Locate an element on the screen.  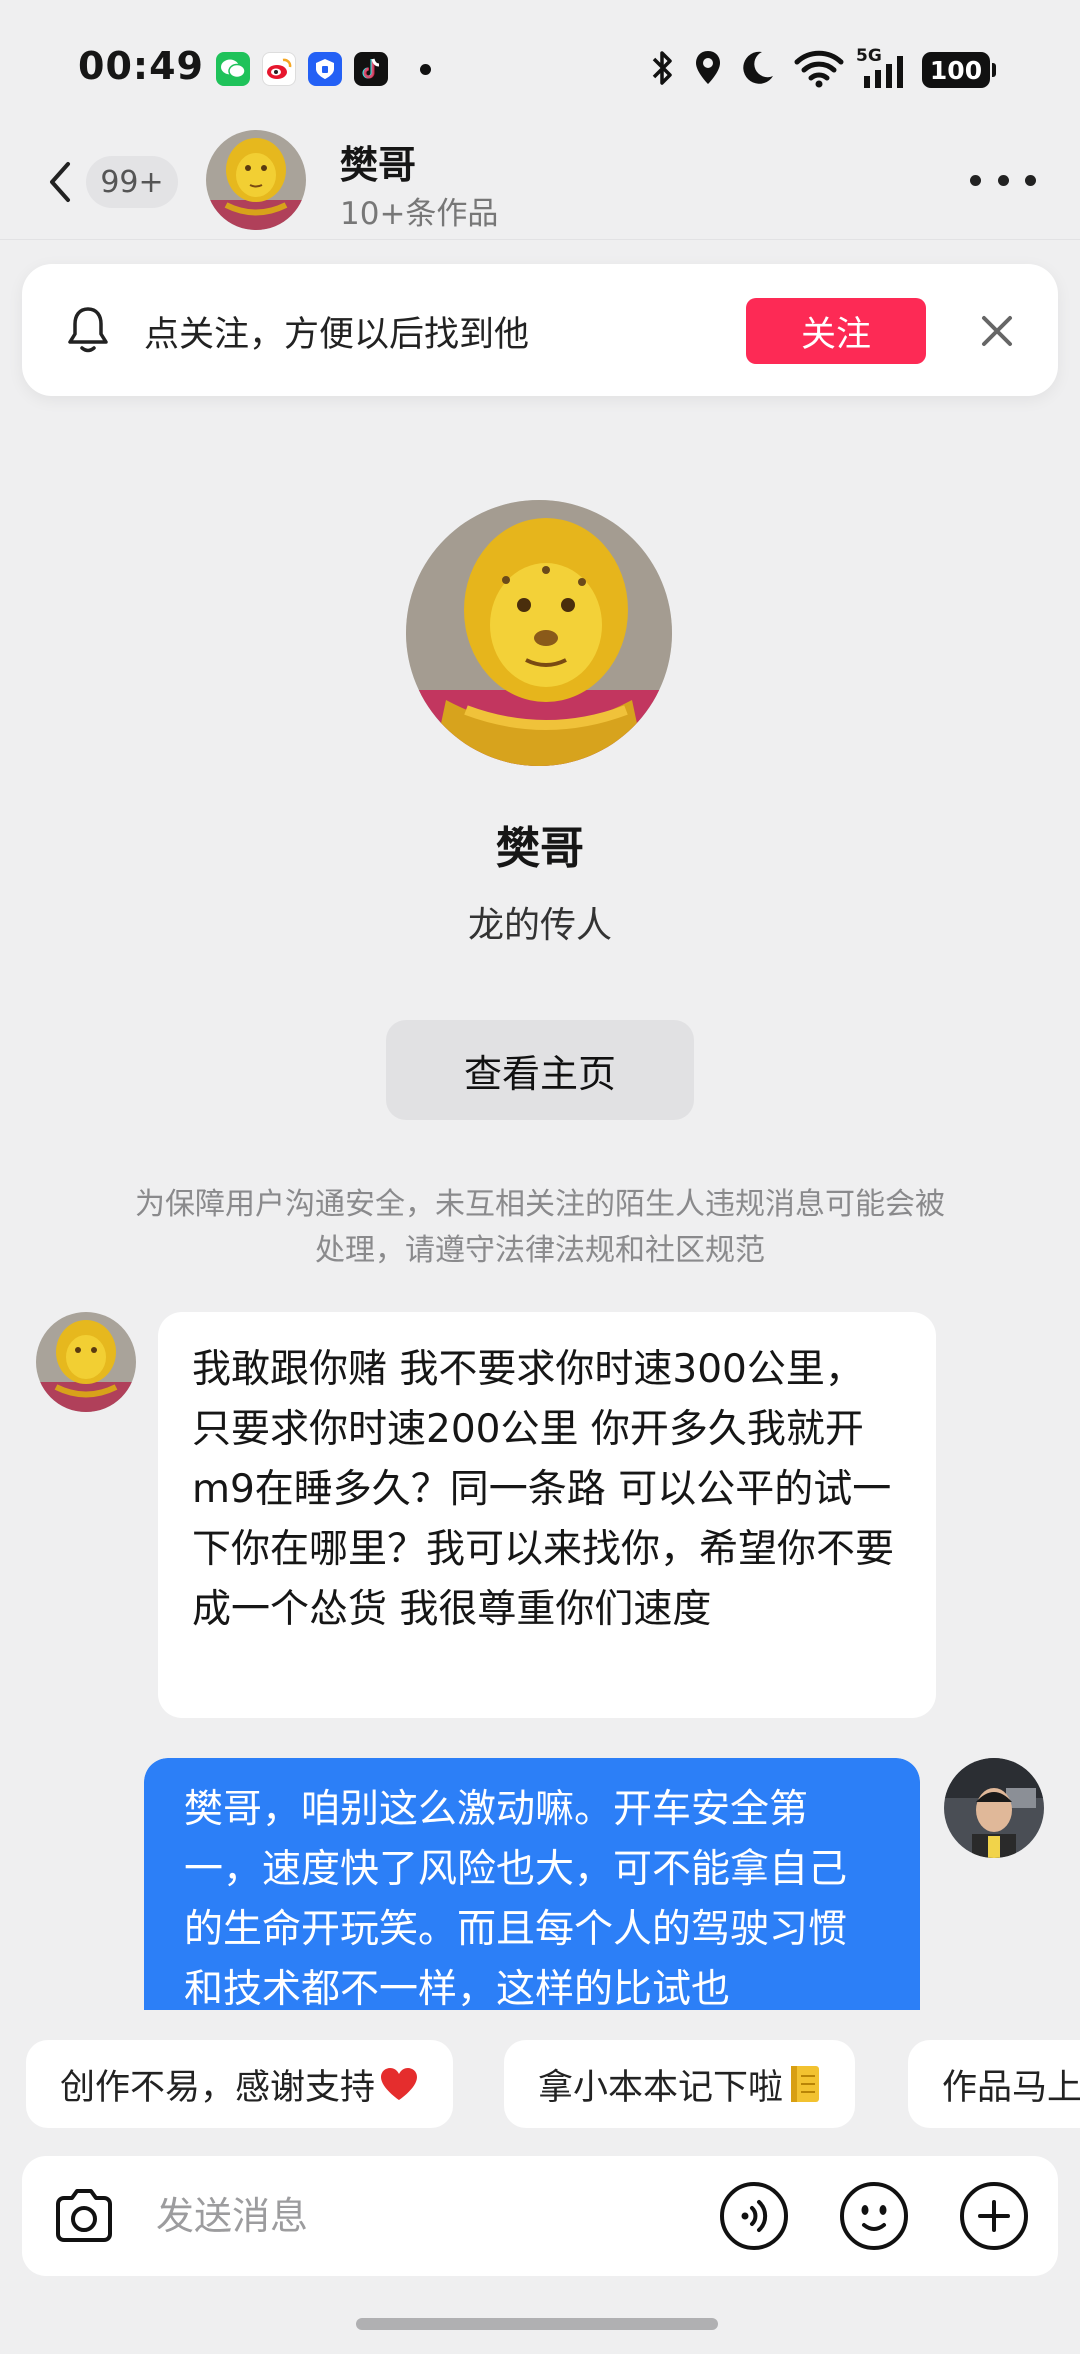
follow-banner: 点关注，方便以后找到他 关注 is located at coordinates (540, 330).